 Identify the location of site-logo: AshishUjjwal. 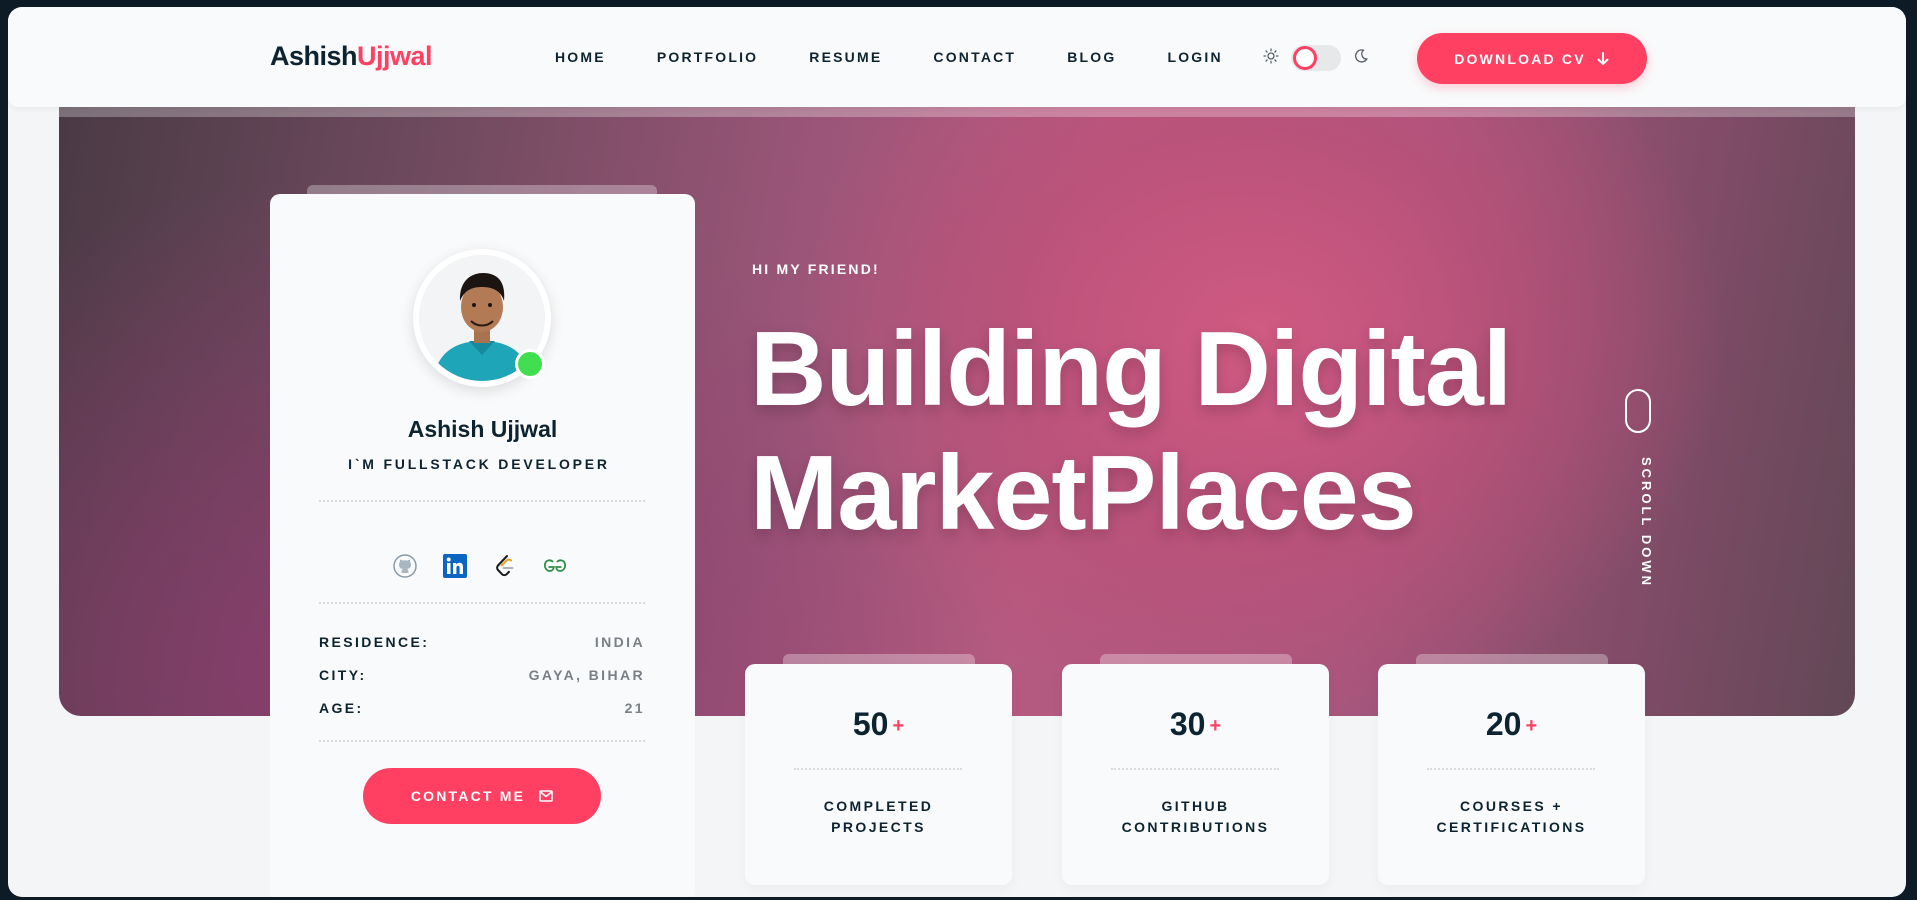
(351, 56).